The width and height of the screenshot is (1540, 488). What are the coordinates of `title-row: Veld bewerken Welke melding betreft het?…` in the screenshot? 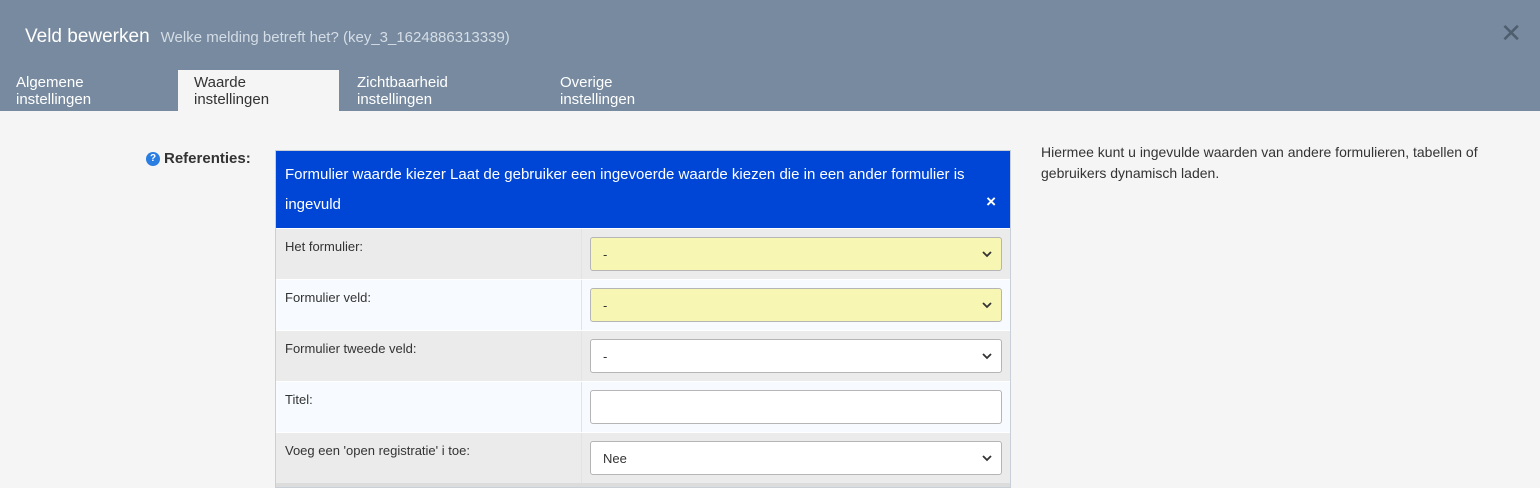 It's located at (267, 37).